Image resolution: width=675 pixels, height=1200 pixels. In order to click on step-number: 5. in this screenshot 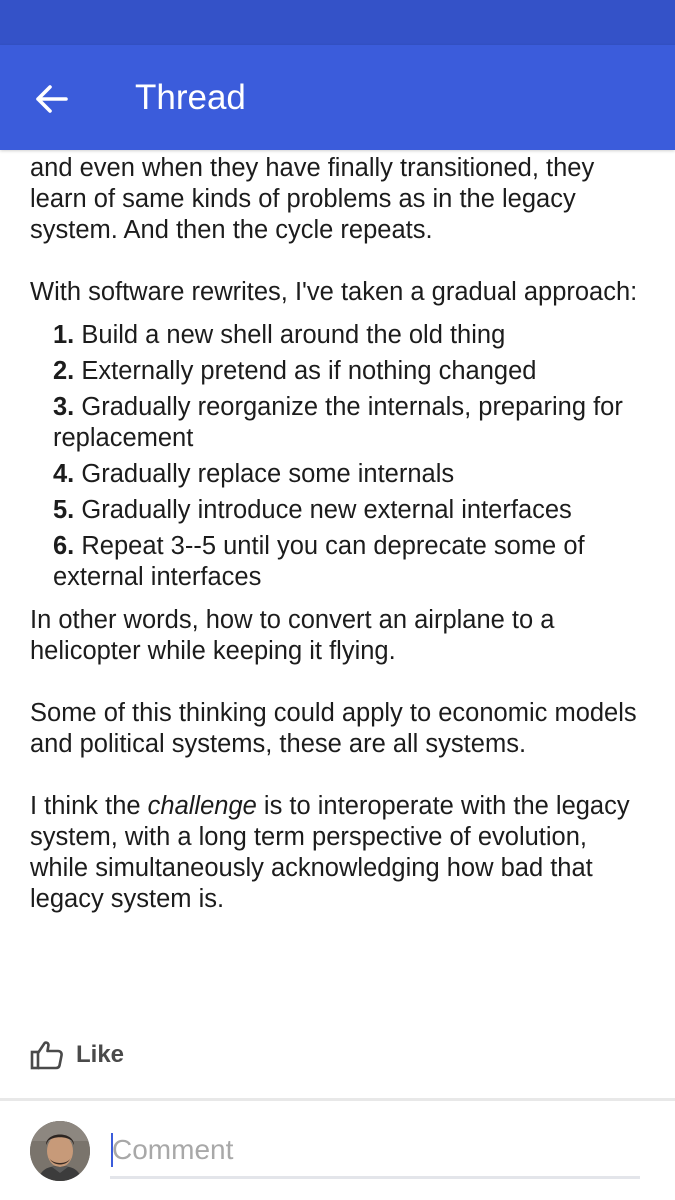, I will do `click(64, 510)`.